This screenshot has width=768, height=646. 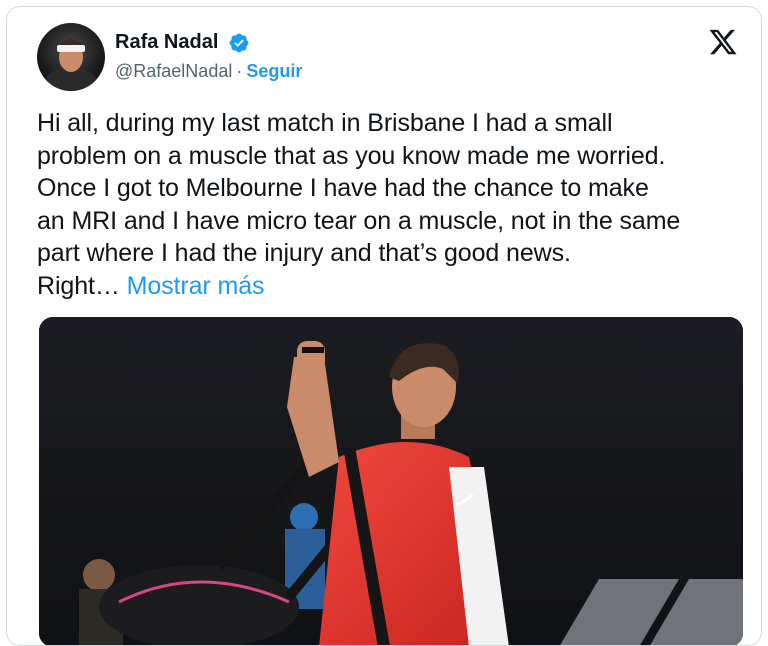 What do you see at coordinates (239, 43) in the screenshot?
I see `verified-badge-icon` at bounding box center [239, 43].